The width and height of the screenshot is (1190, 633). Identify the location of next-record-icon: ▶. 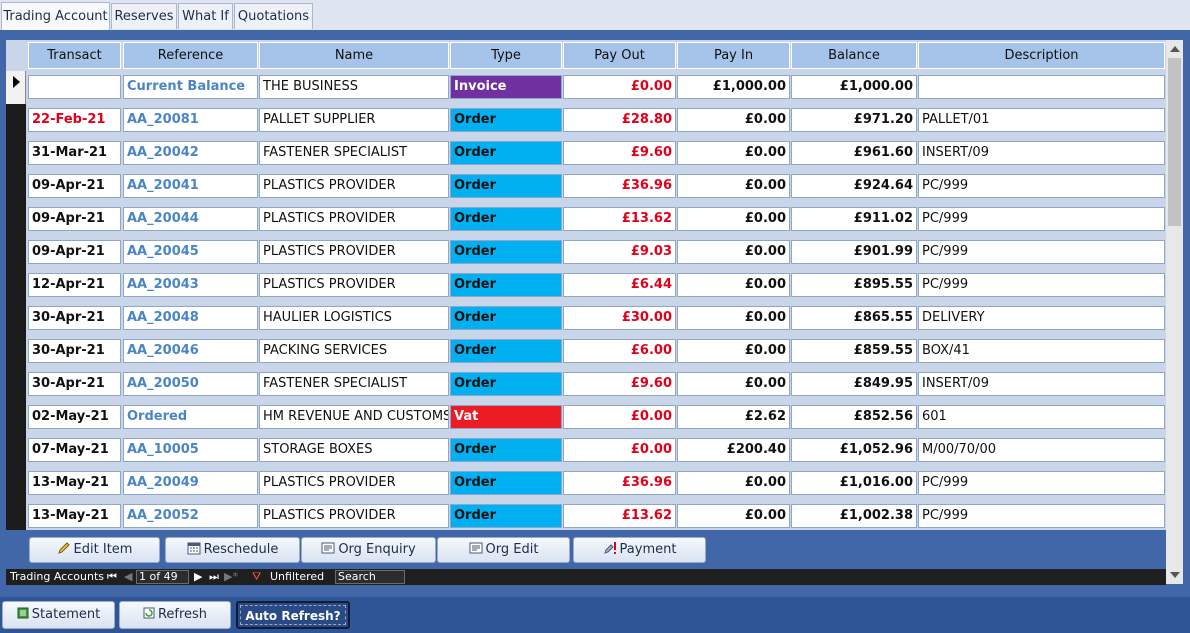
(198, 577).